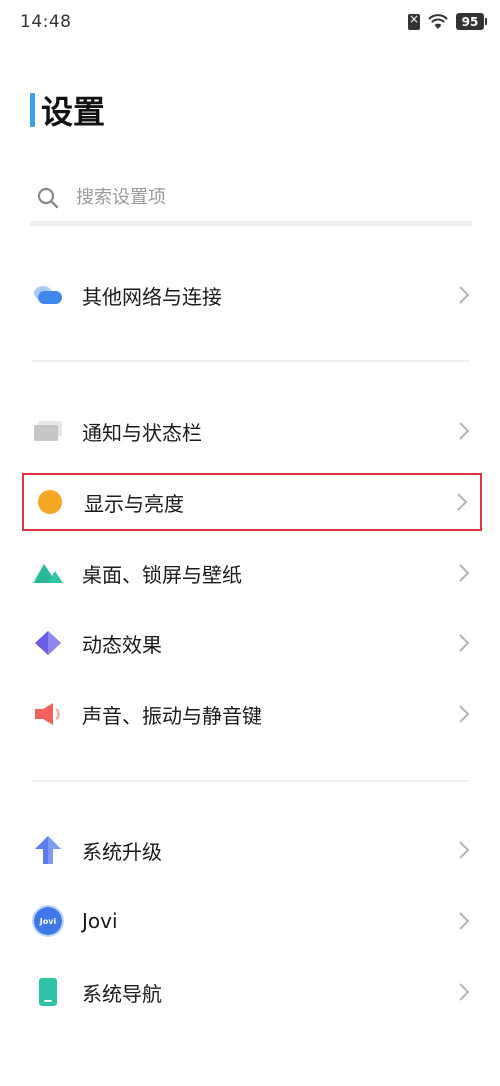 This screenshot has height=1086, width=500. I want to click on settings-item-label: 其他网络与连接, so click(152, 296).